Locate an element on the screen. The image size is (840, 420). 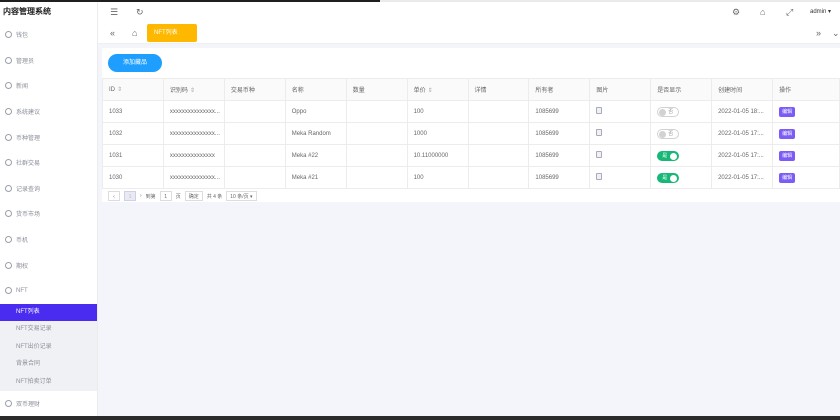
cell-name: Meka Random is located at coordinates (315, 133).